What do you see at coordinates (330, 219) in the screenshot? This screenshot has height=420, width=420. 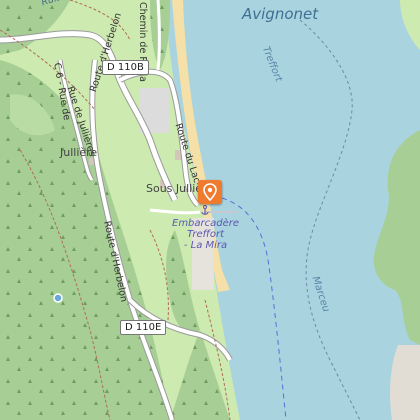 I see `depth-contour` at bounding box center [330, 219].